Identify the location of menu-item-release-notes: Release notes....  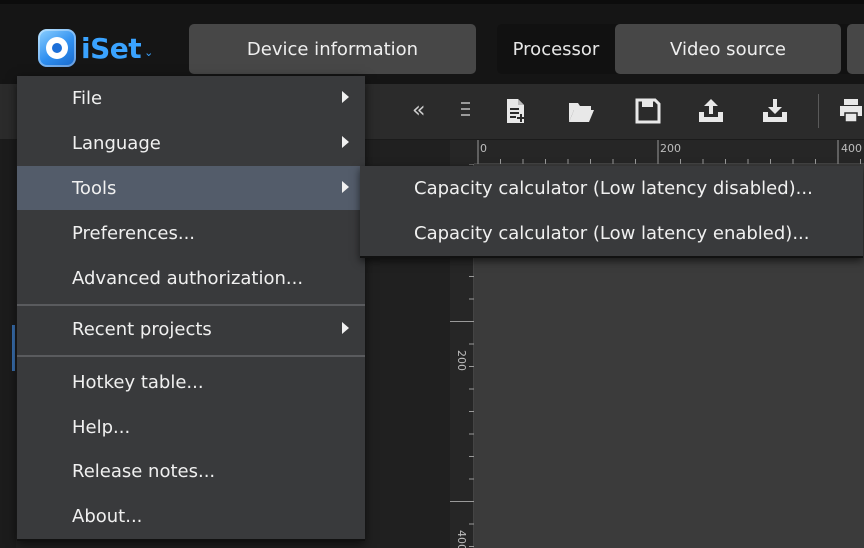
(191, 471).